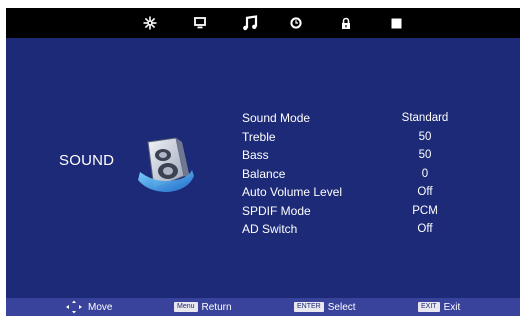 Image resolution: width=526 pixels, height=322 pixels. I want to click on picture-settings-icon, so click(150, 23).